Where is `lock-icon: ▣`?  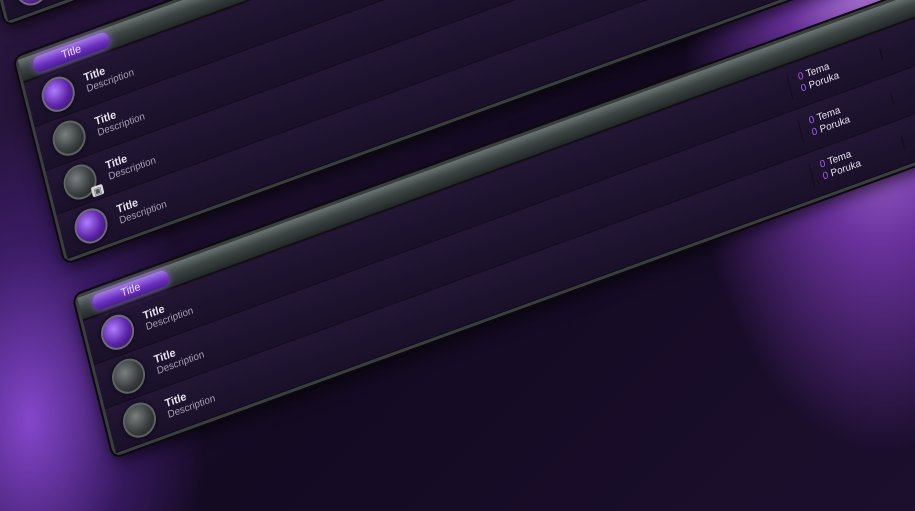
lock-icon: ▣ is located at coordinates (97, 190).